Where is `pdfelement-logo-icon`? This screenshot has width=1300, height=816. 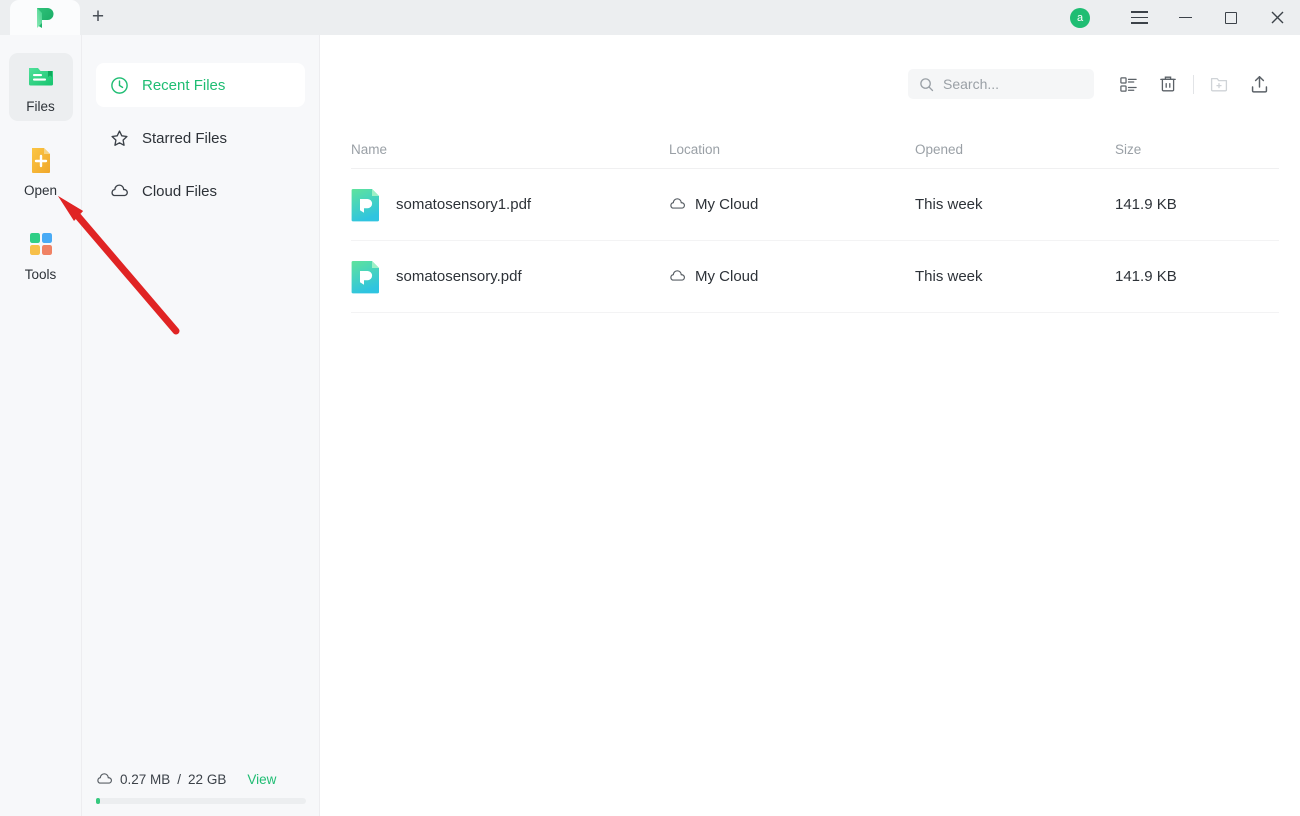 pdfelement-logo-icon is located at coordinates (45, 17).